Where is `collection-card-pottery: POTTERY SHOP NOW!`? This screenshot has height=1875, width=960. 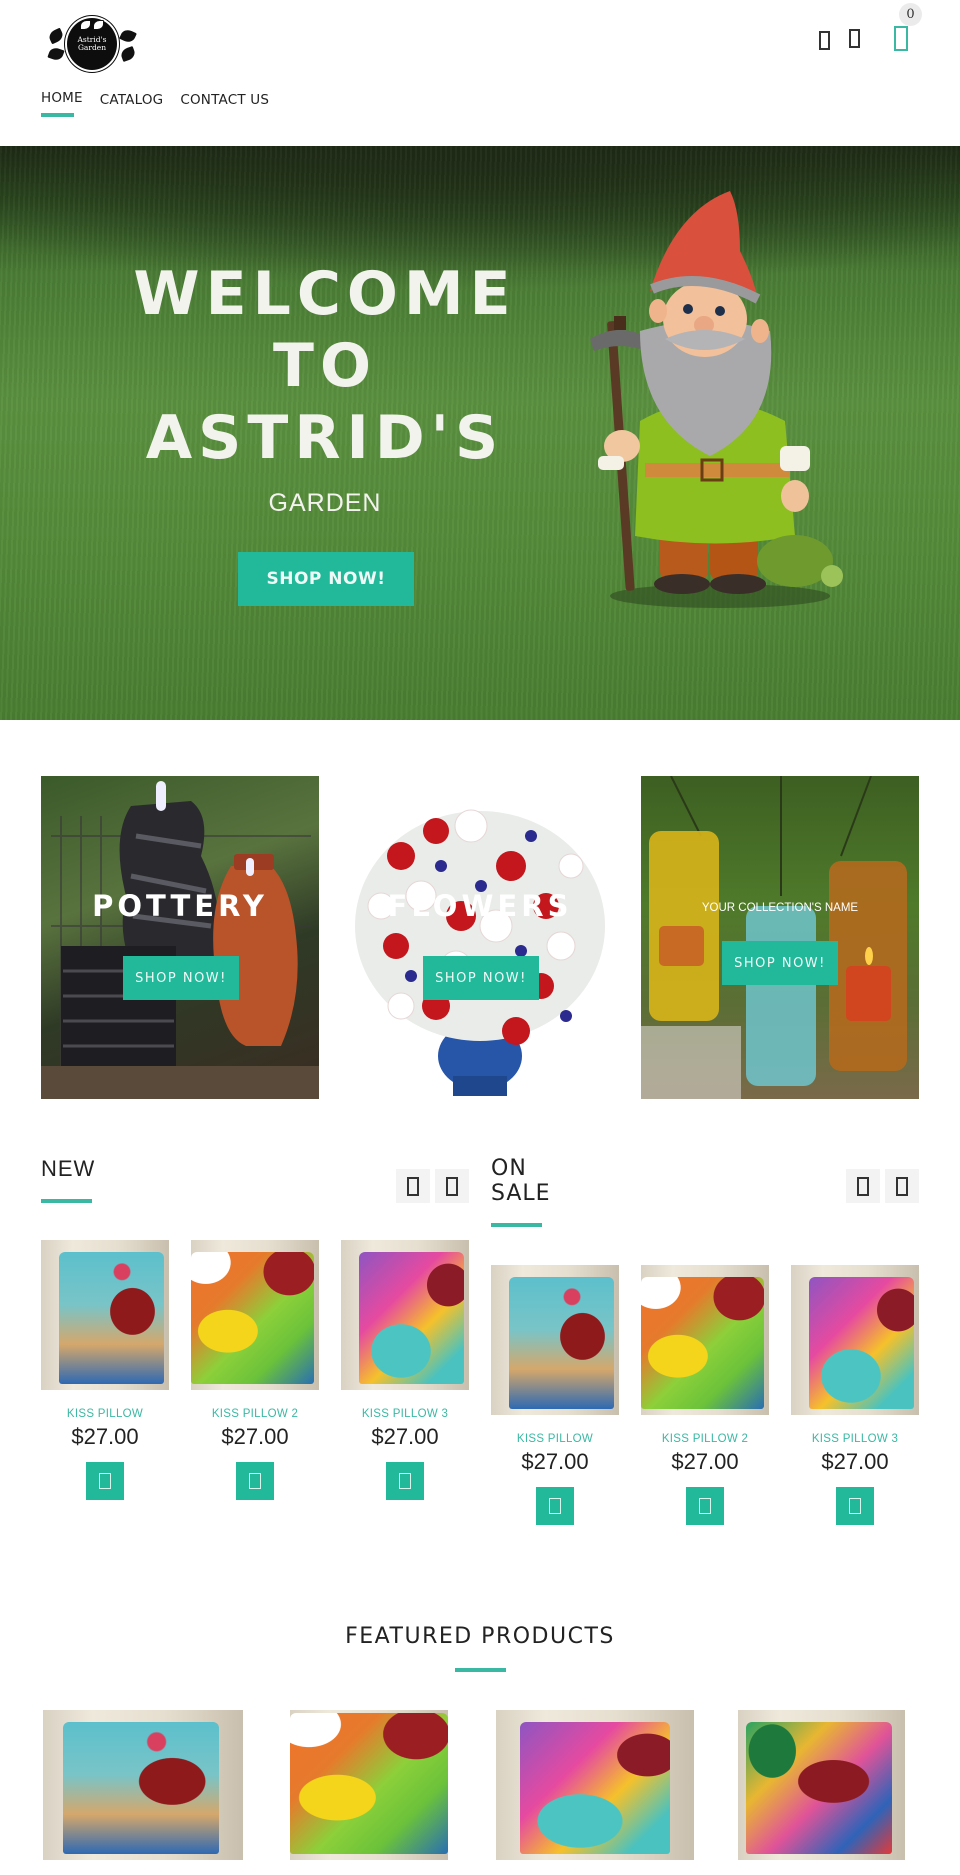 collection-card-pottery: POTTERY SHOP NOW! is located at coordinates (180, 937).